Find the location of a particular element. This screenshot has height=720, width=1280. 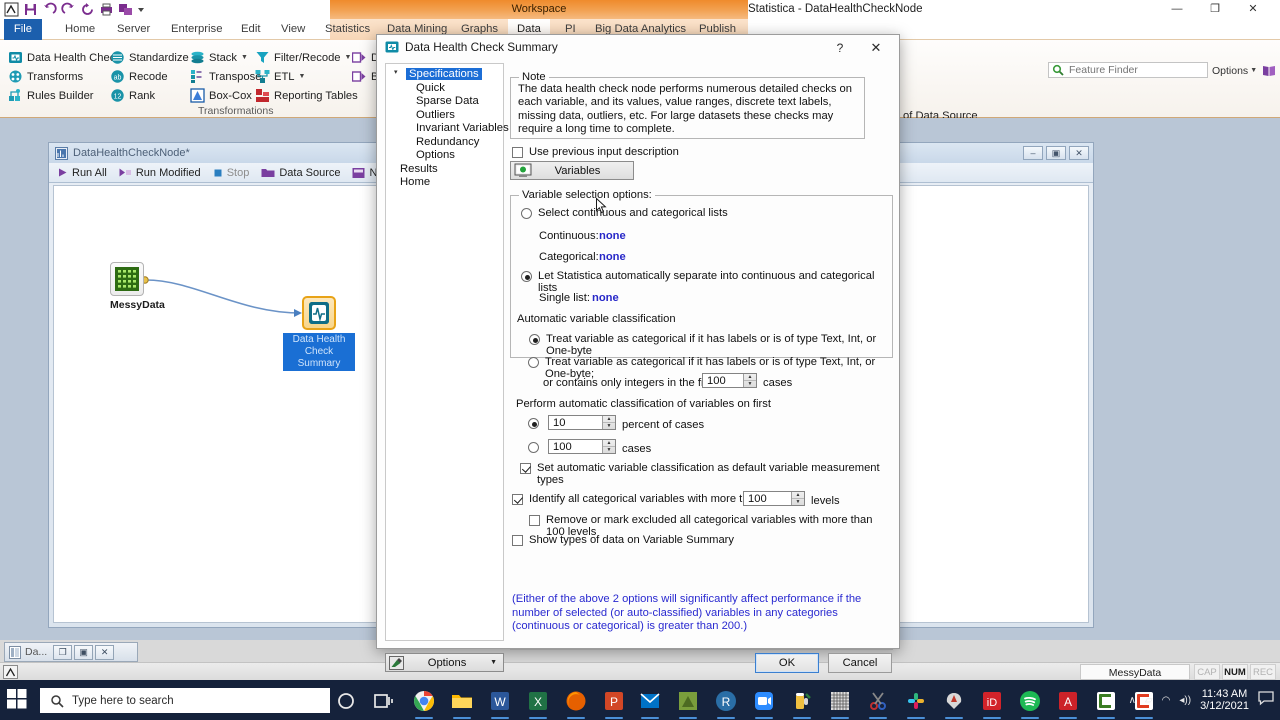

tab-view: View is located at coordinates (293, 29).